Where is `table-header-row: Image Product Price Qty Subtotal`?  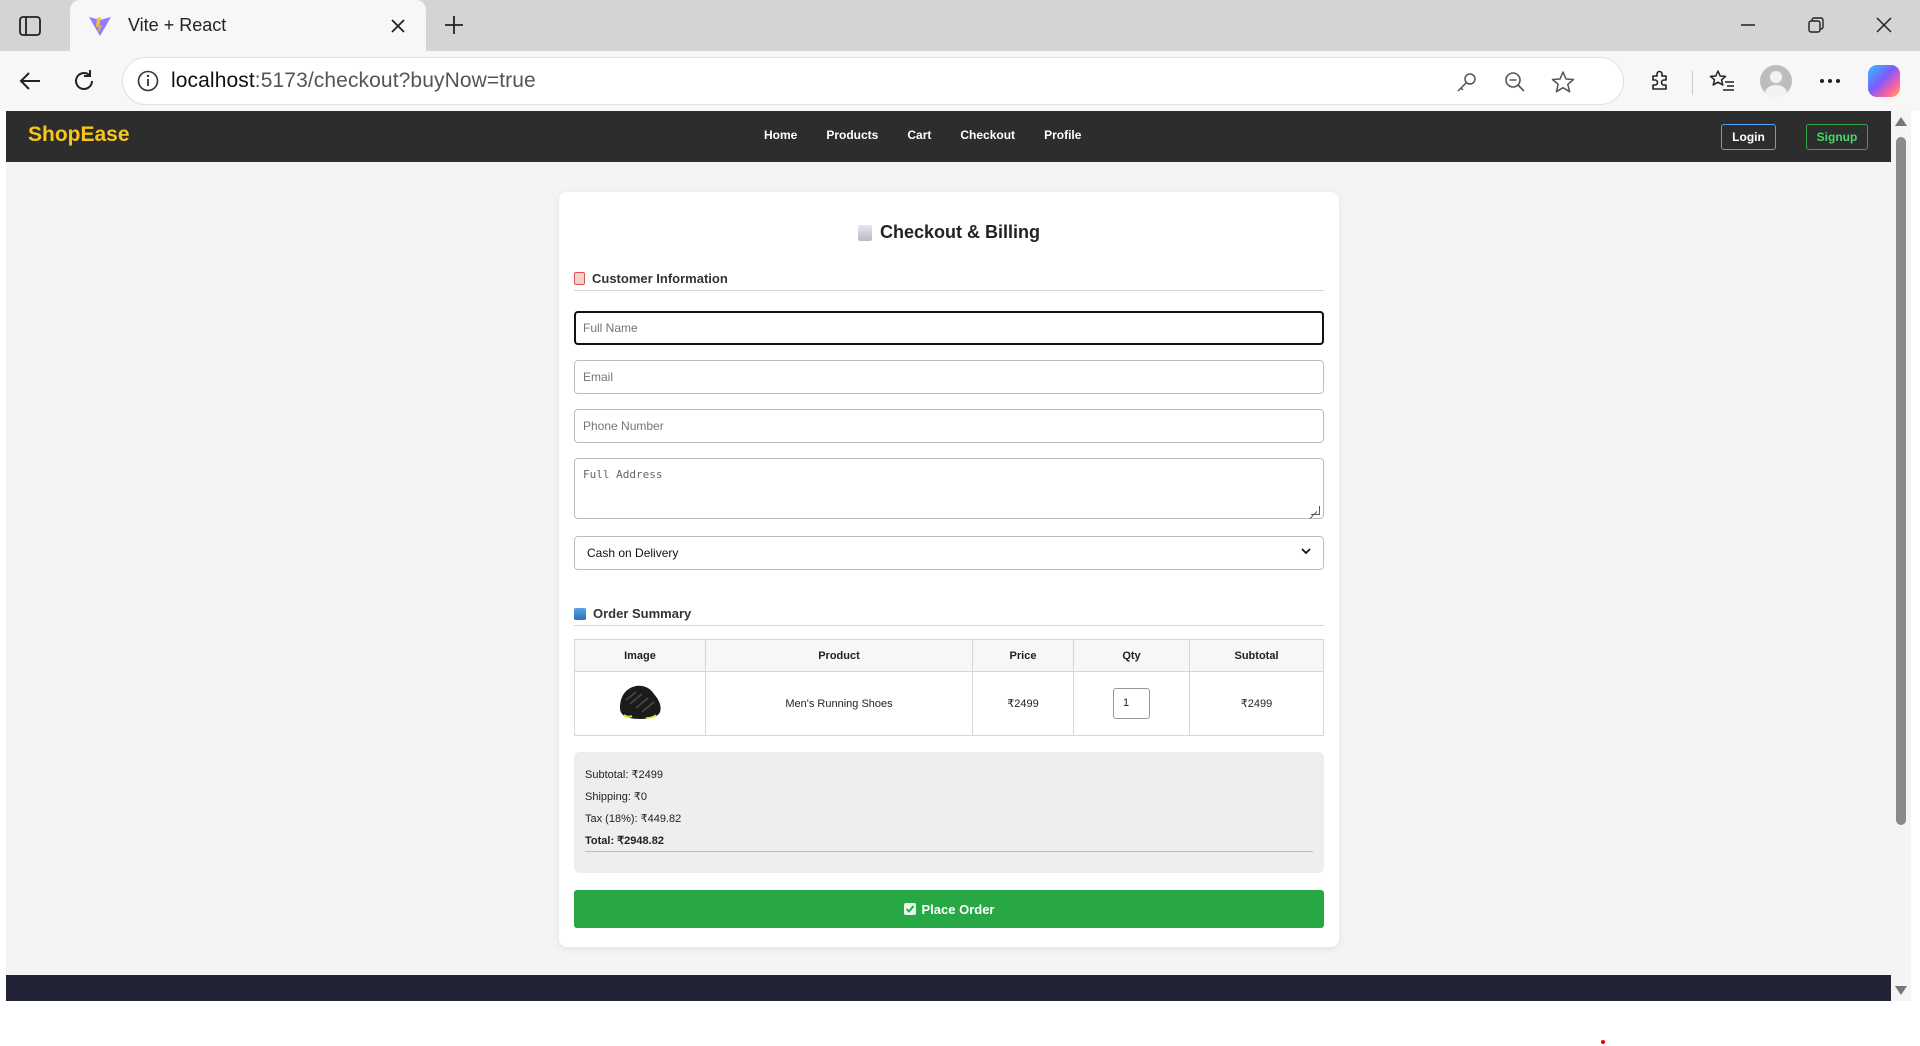
table-header-row: Image Product Price Qty Subtotal is located at coordinates (949, 655).